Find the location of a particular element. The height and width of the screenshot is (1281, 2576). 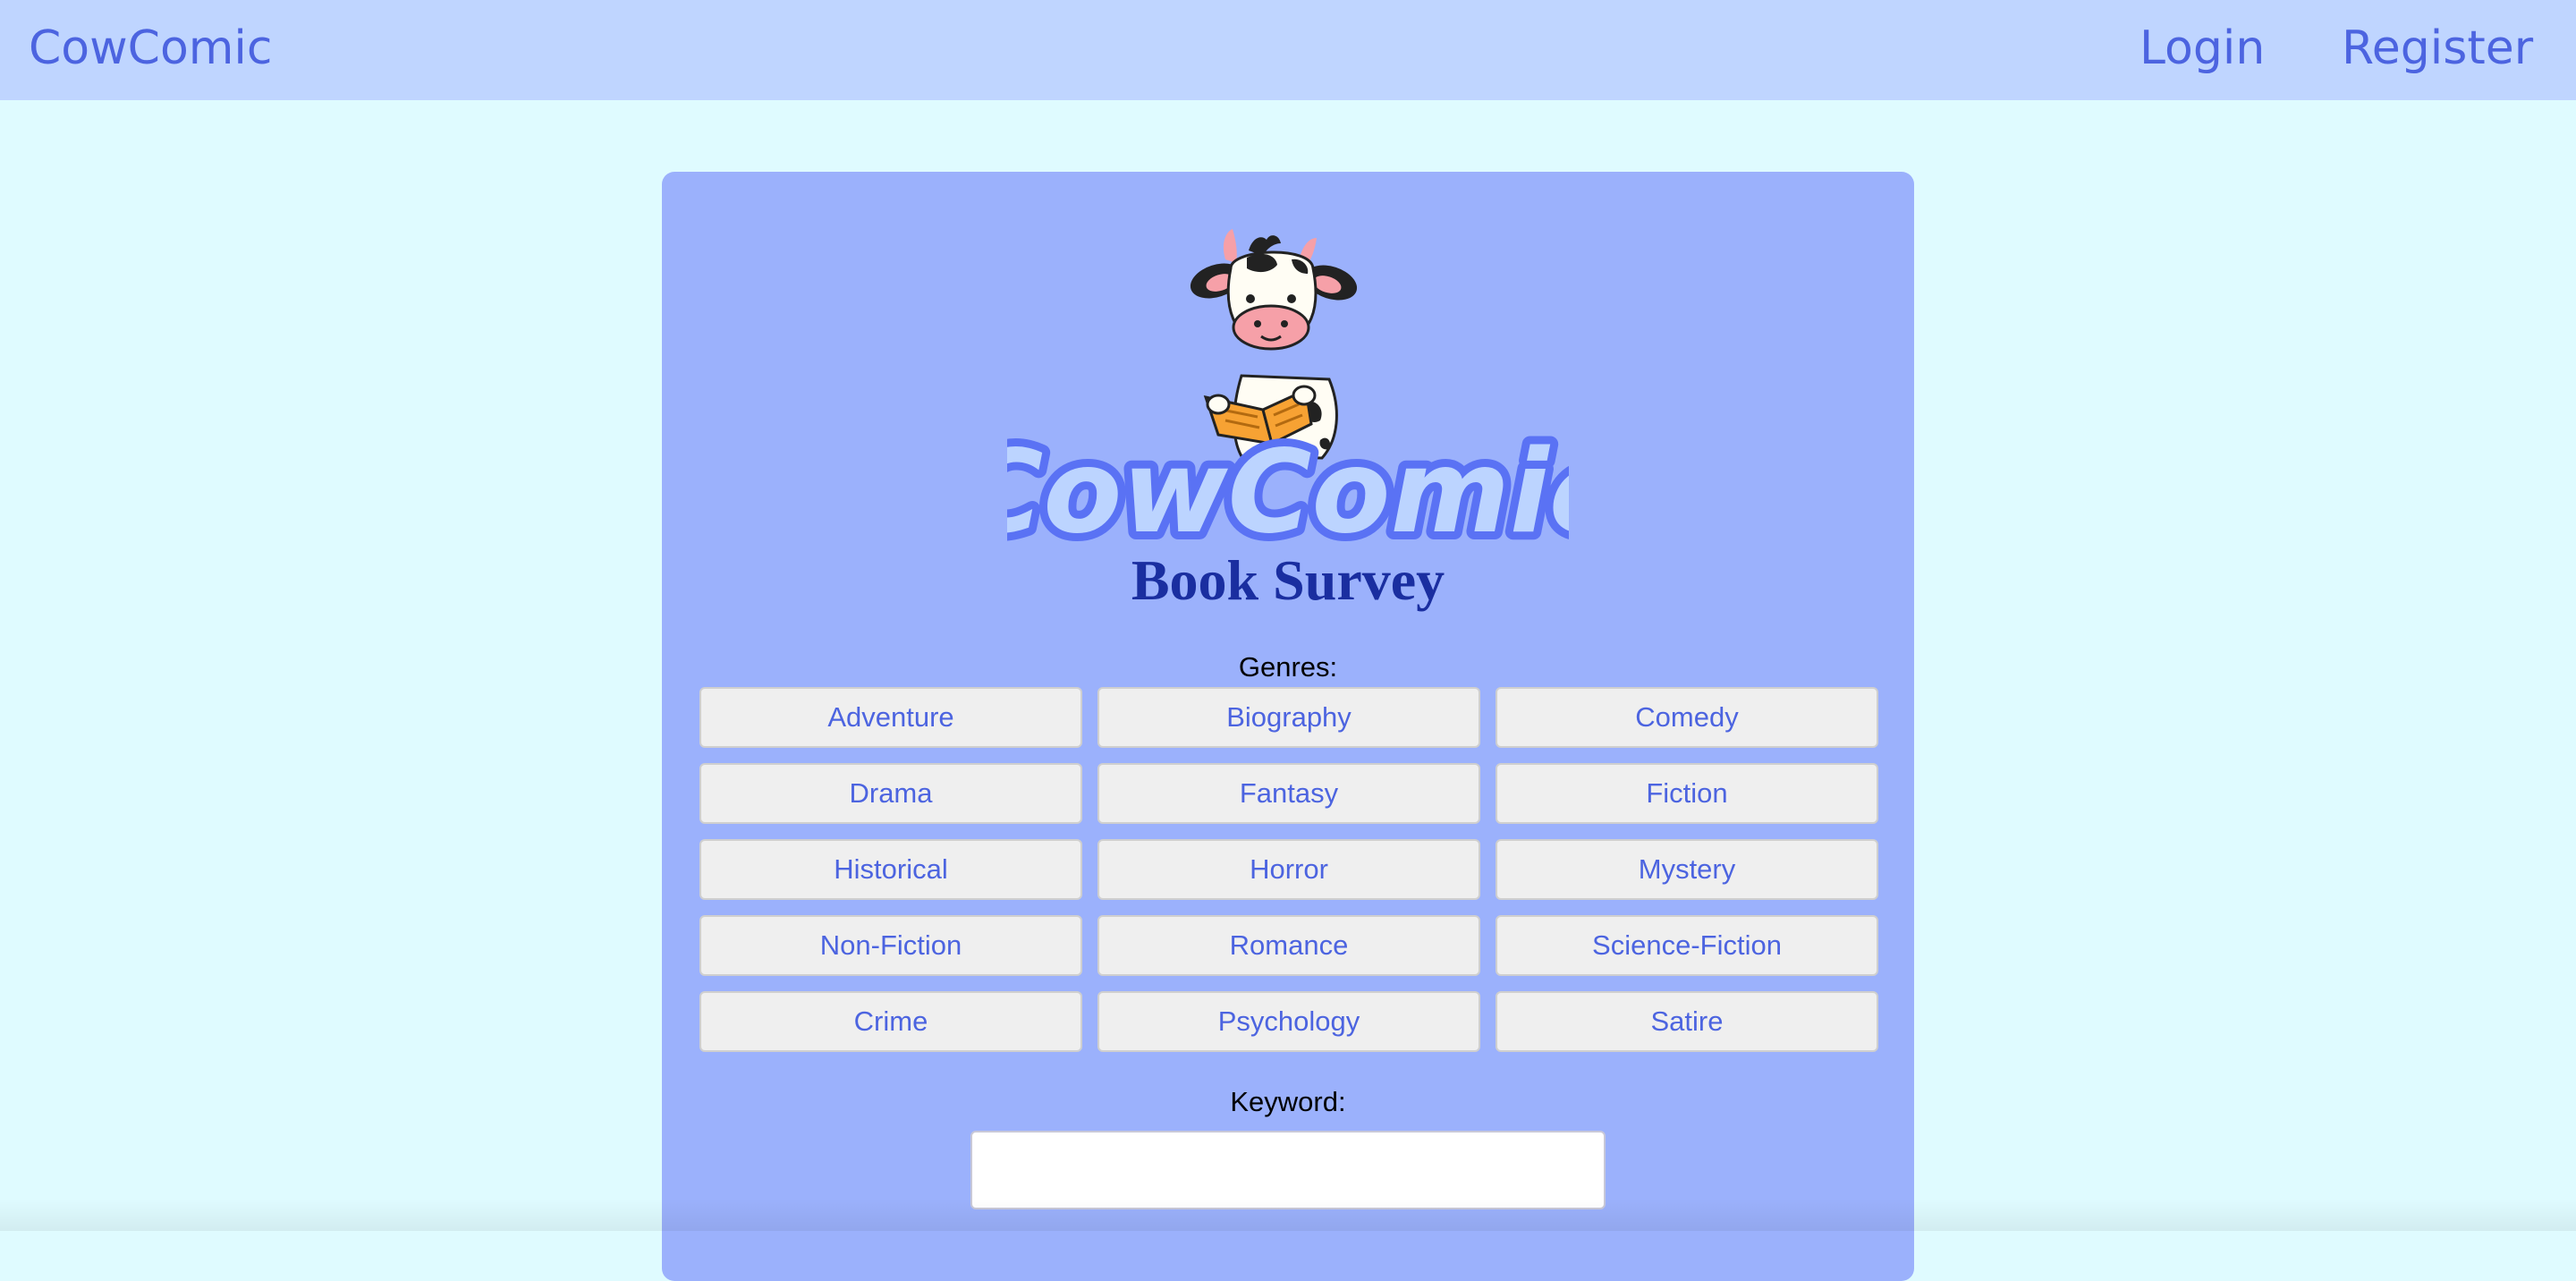

top-navbar: CowComic Login Register is located at coordinates (1288, 50).